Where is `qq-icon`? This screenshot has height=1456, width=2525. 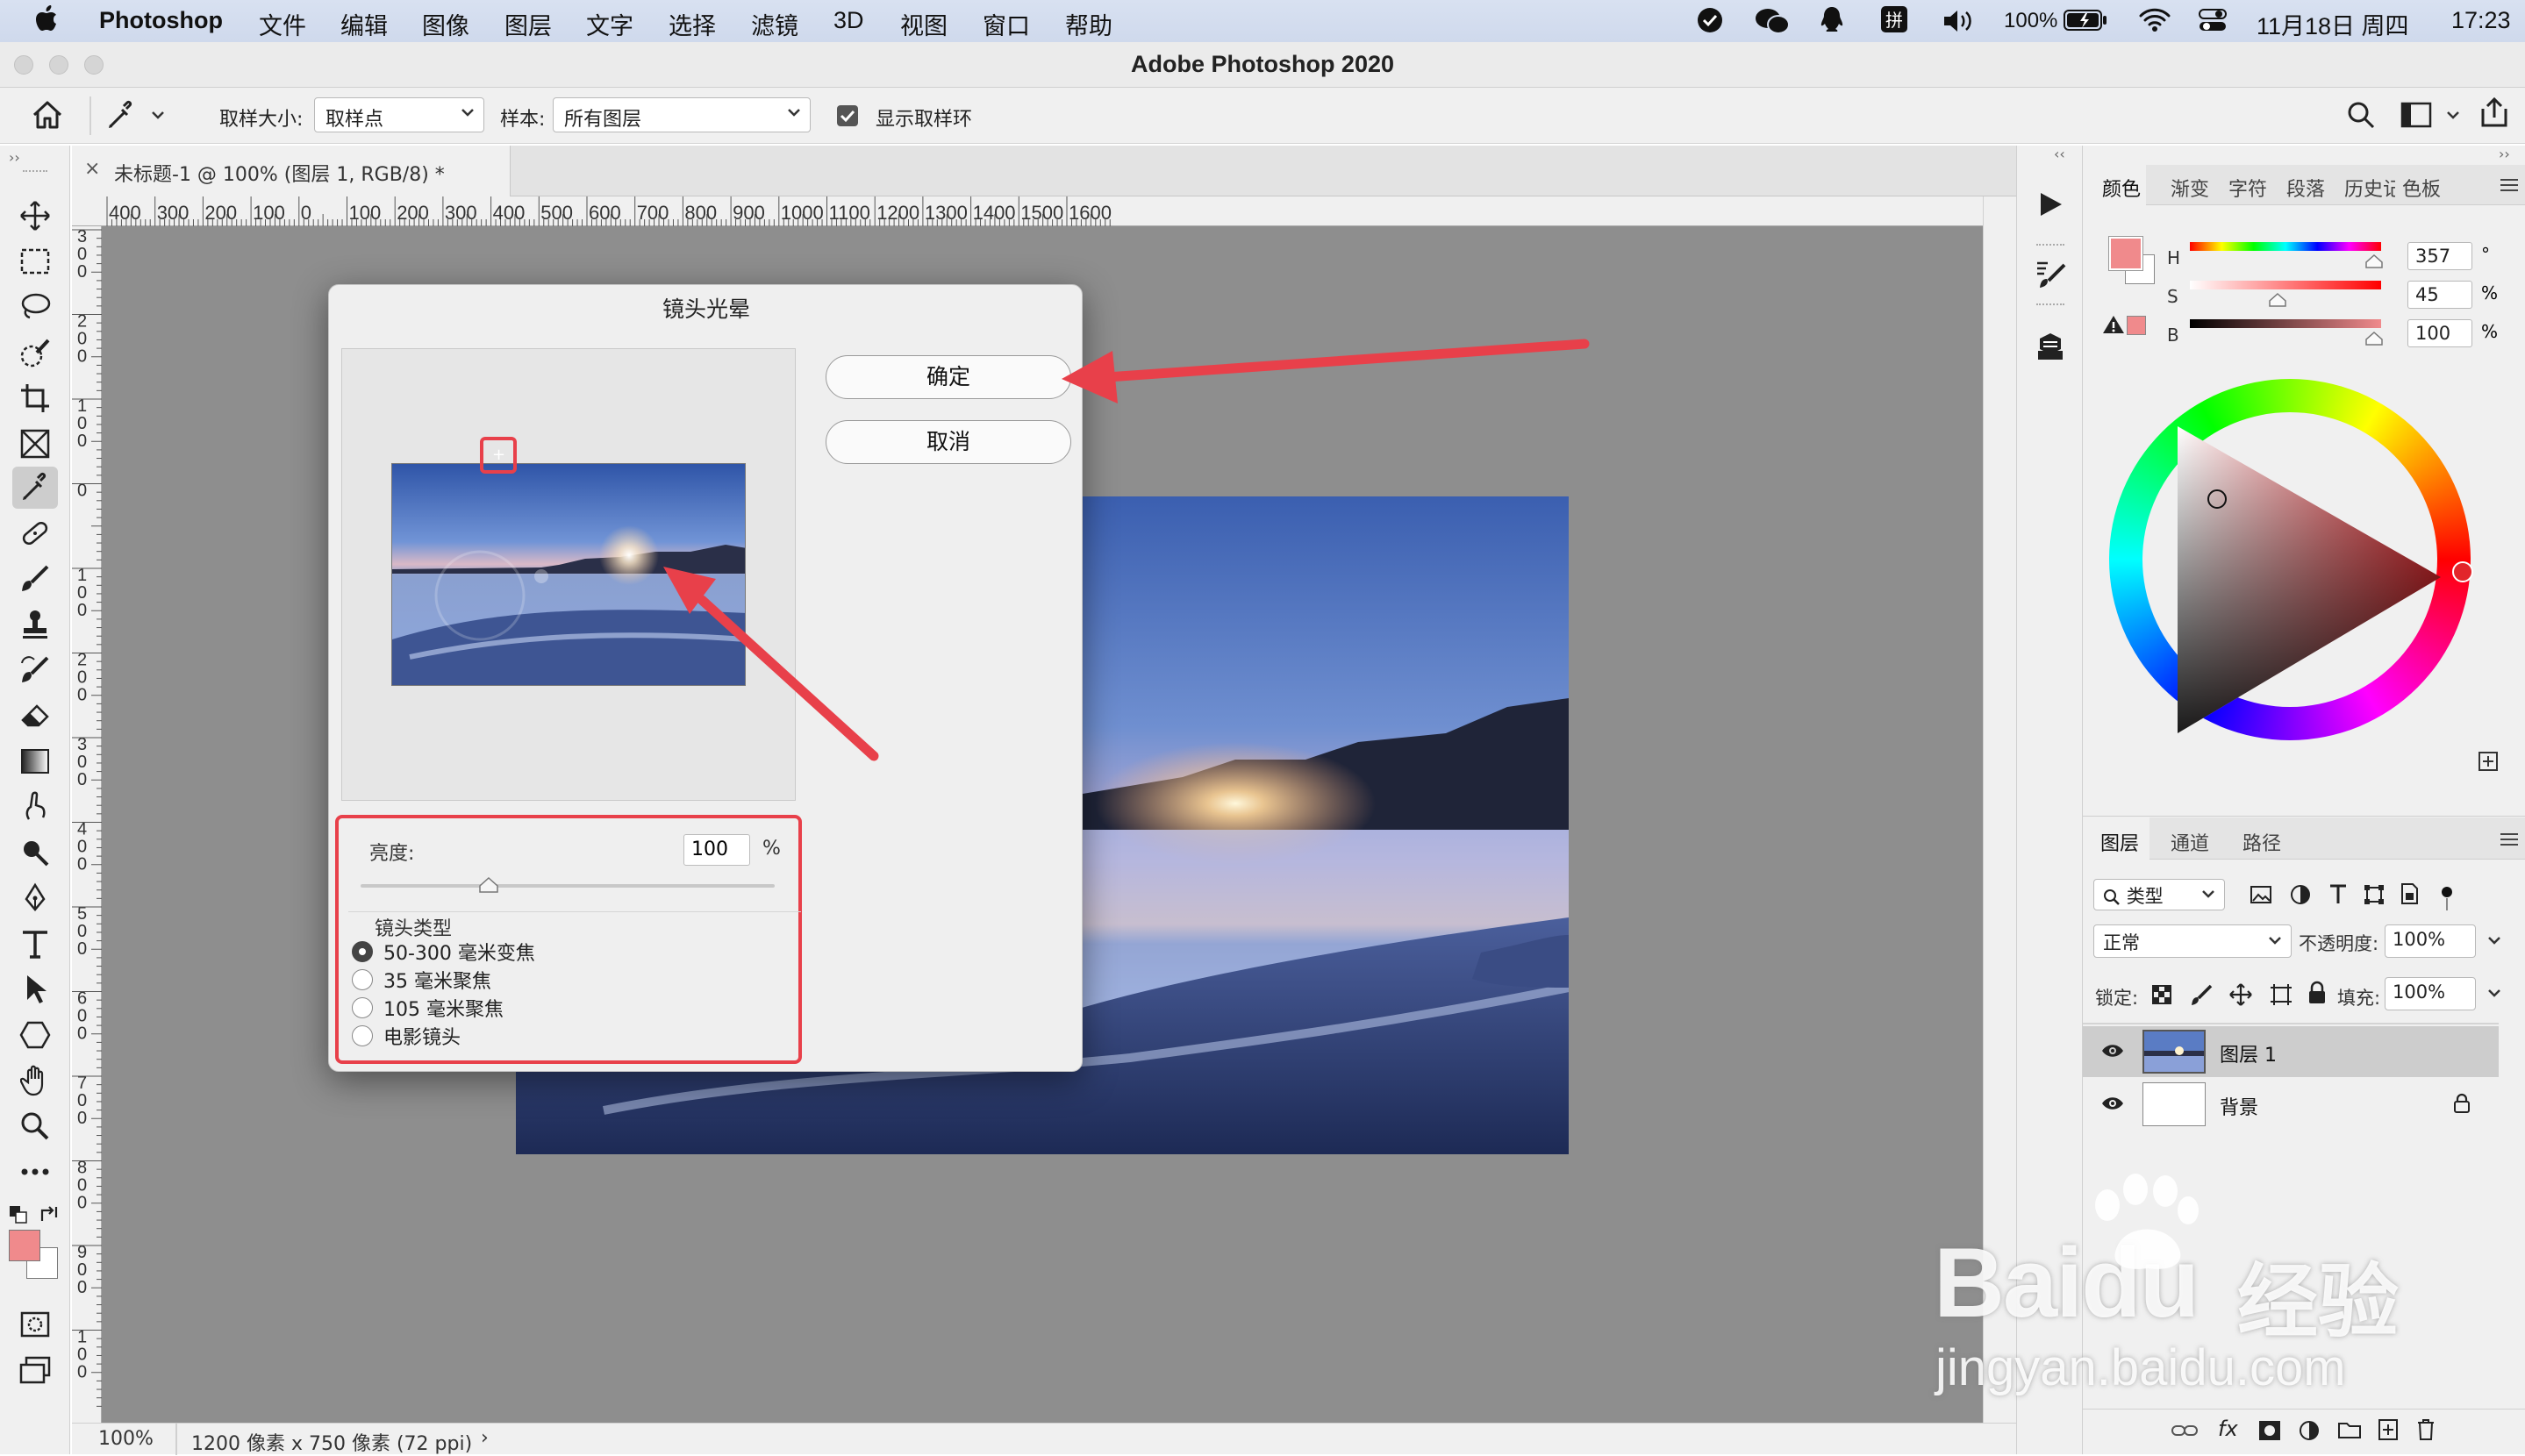
qq-icon is located at coordinates (1832, 20).